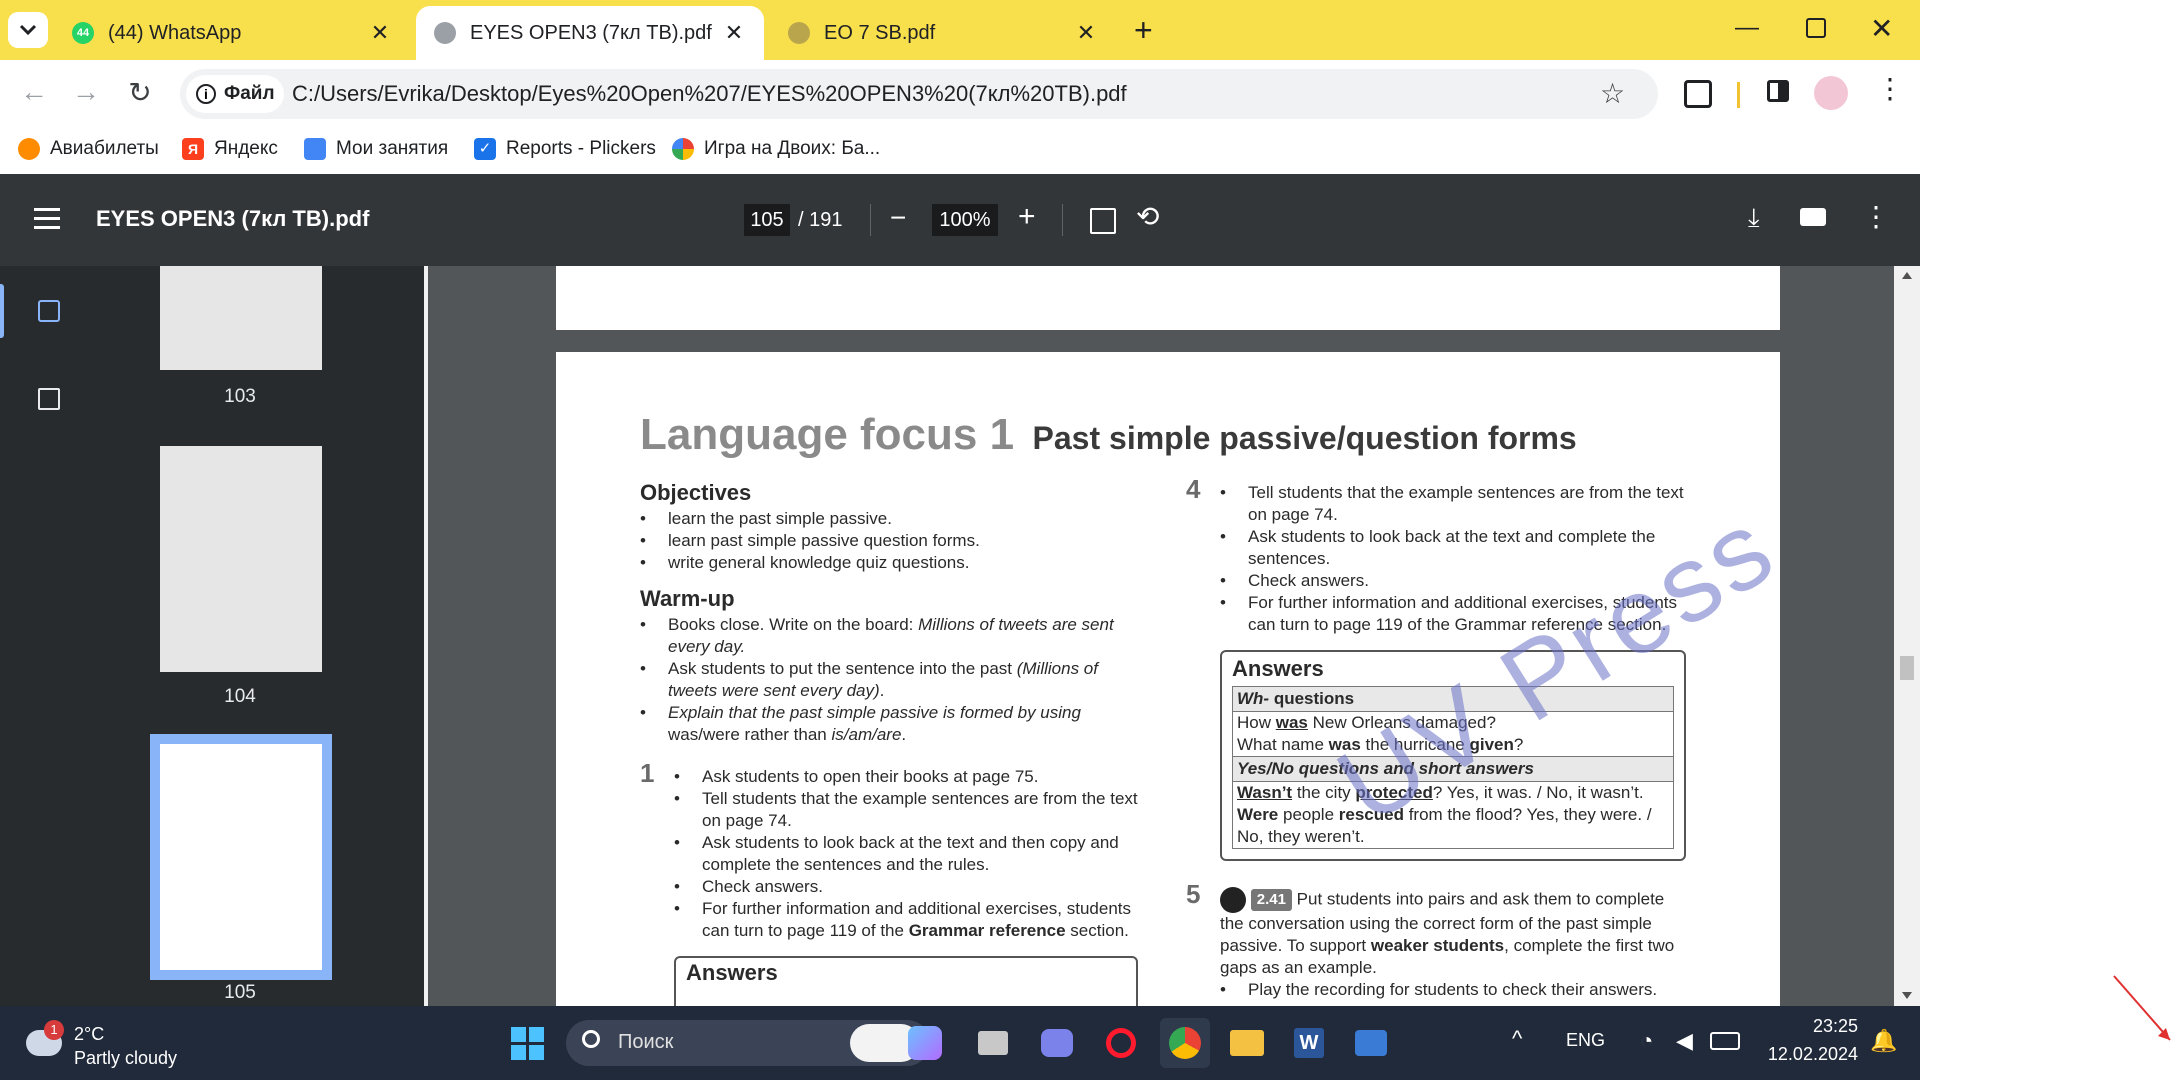  Describe the element at coordinates (315, 149) in the screenshot. I see `grid-icon` at that location.